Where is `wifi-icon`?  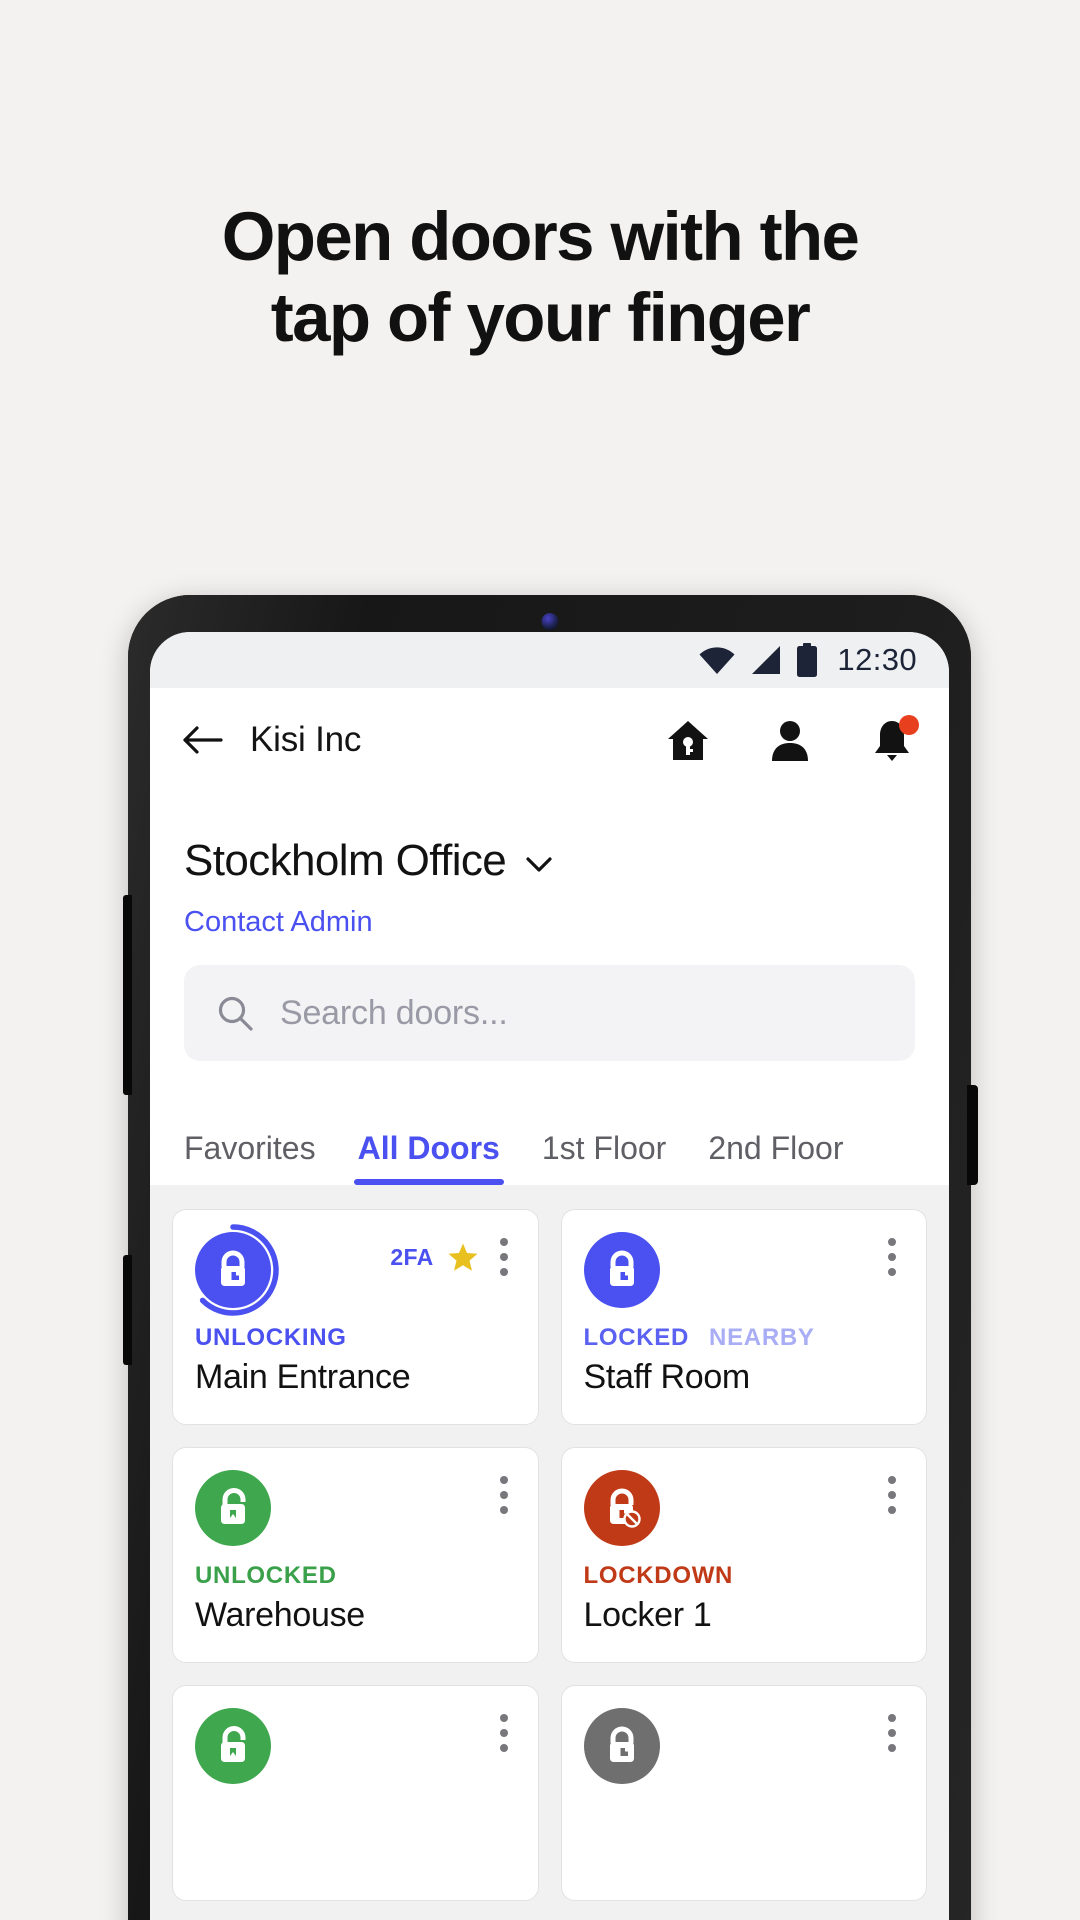
wifi-icon is located at coordinates (717, 660).